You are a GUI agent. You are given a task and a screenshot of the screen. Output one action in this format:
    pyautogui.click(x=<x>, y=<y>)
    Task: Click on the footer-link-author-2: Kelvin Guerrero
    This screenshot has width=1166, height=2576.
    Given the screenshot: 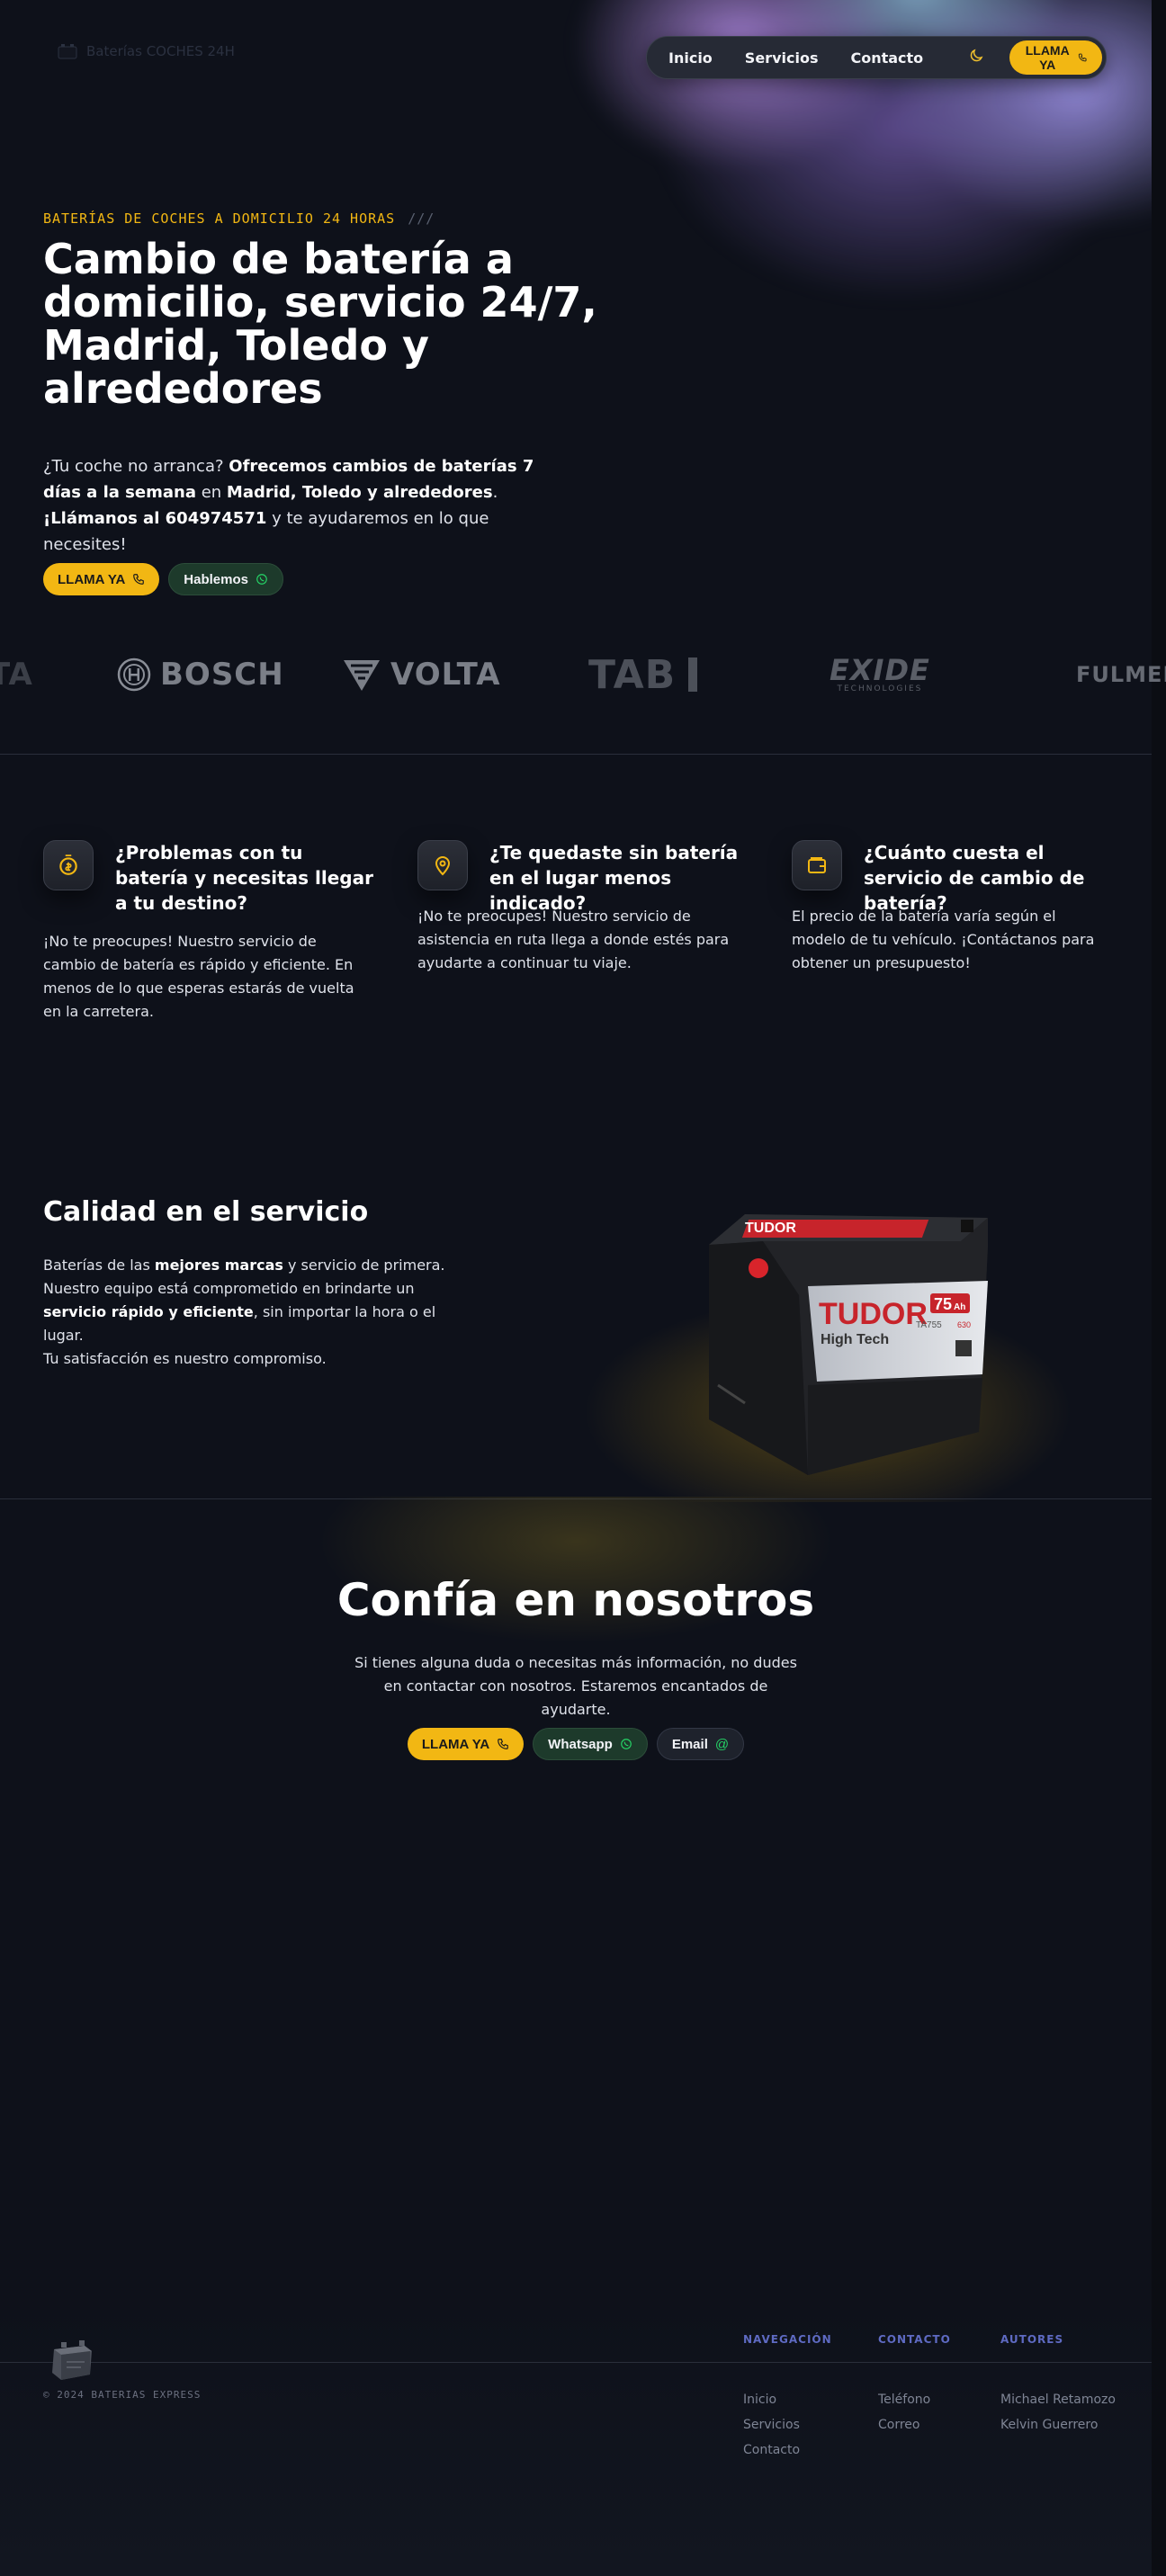 What is the action you would take?
    pyautogui.click(x=1058, y=2424)
    